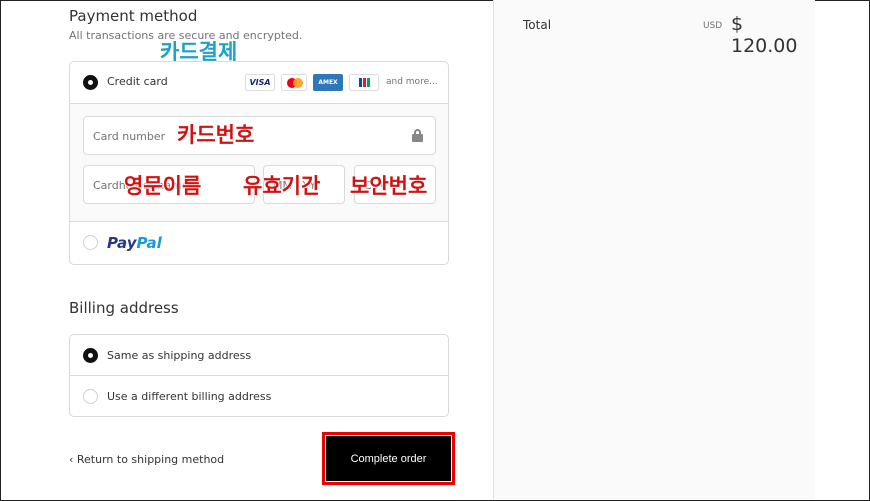 The image size is (870, 501). What do you see at coordinates (388, 458) in the screenshot?
I see `complete-order-button: Complete order` at bounding box center [388, 458].